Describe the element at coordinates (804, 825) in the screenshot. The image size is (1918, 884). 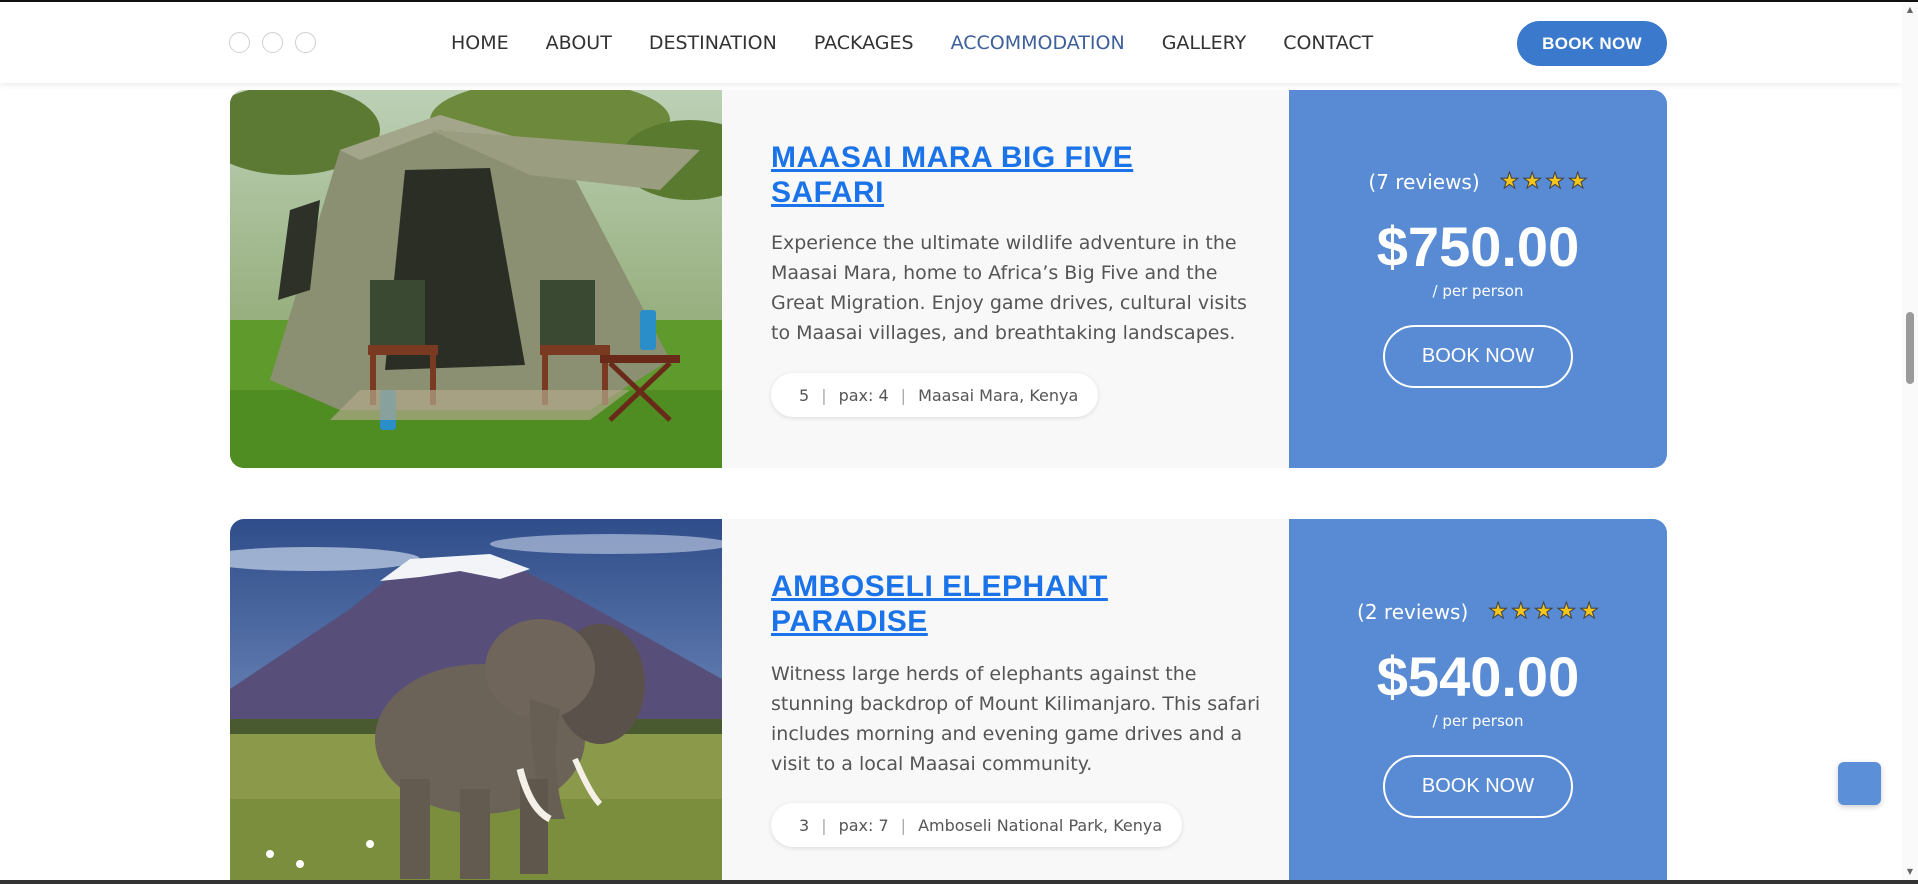
I see `package-days: 3` at that location.